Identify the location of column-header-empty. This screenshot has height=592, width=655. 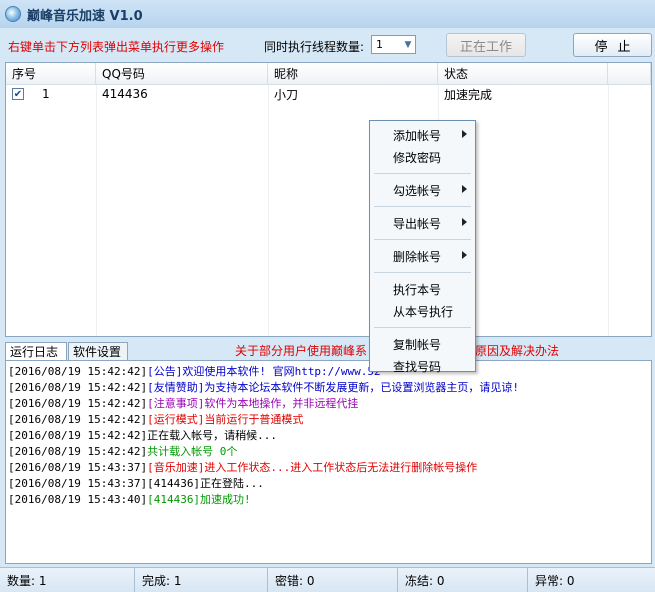
(629, 73).